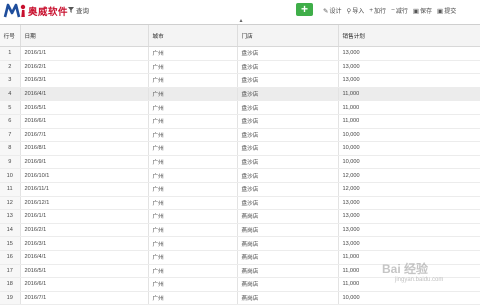 The width and height of the screenshot is (480, 305). What do you see at coordinates (10, 243) in the screenshot?
I see `cell-rownum: 15` at bounding box center [10, 243].